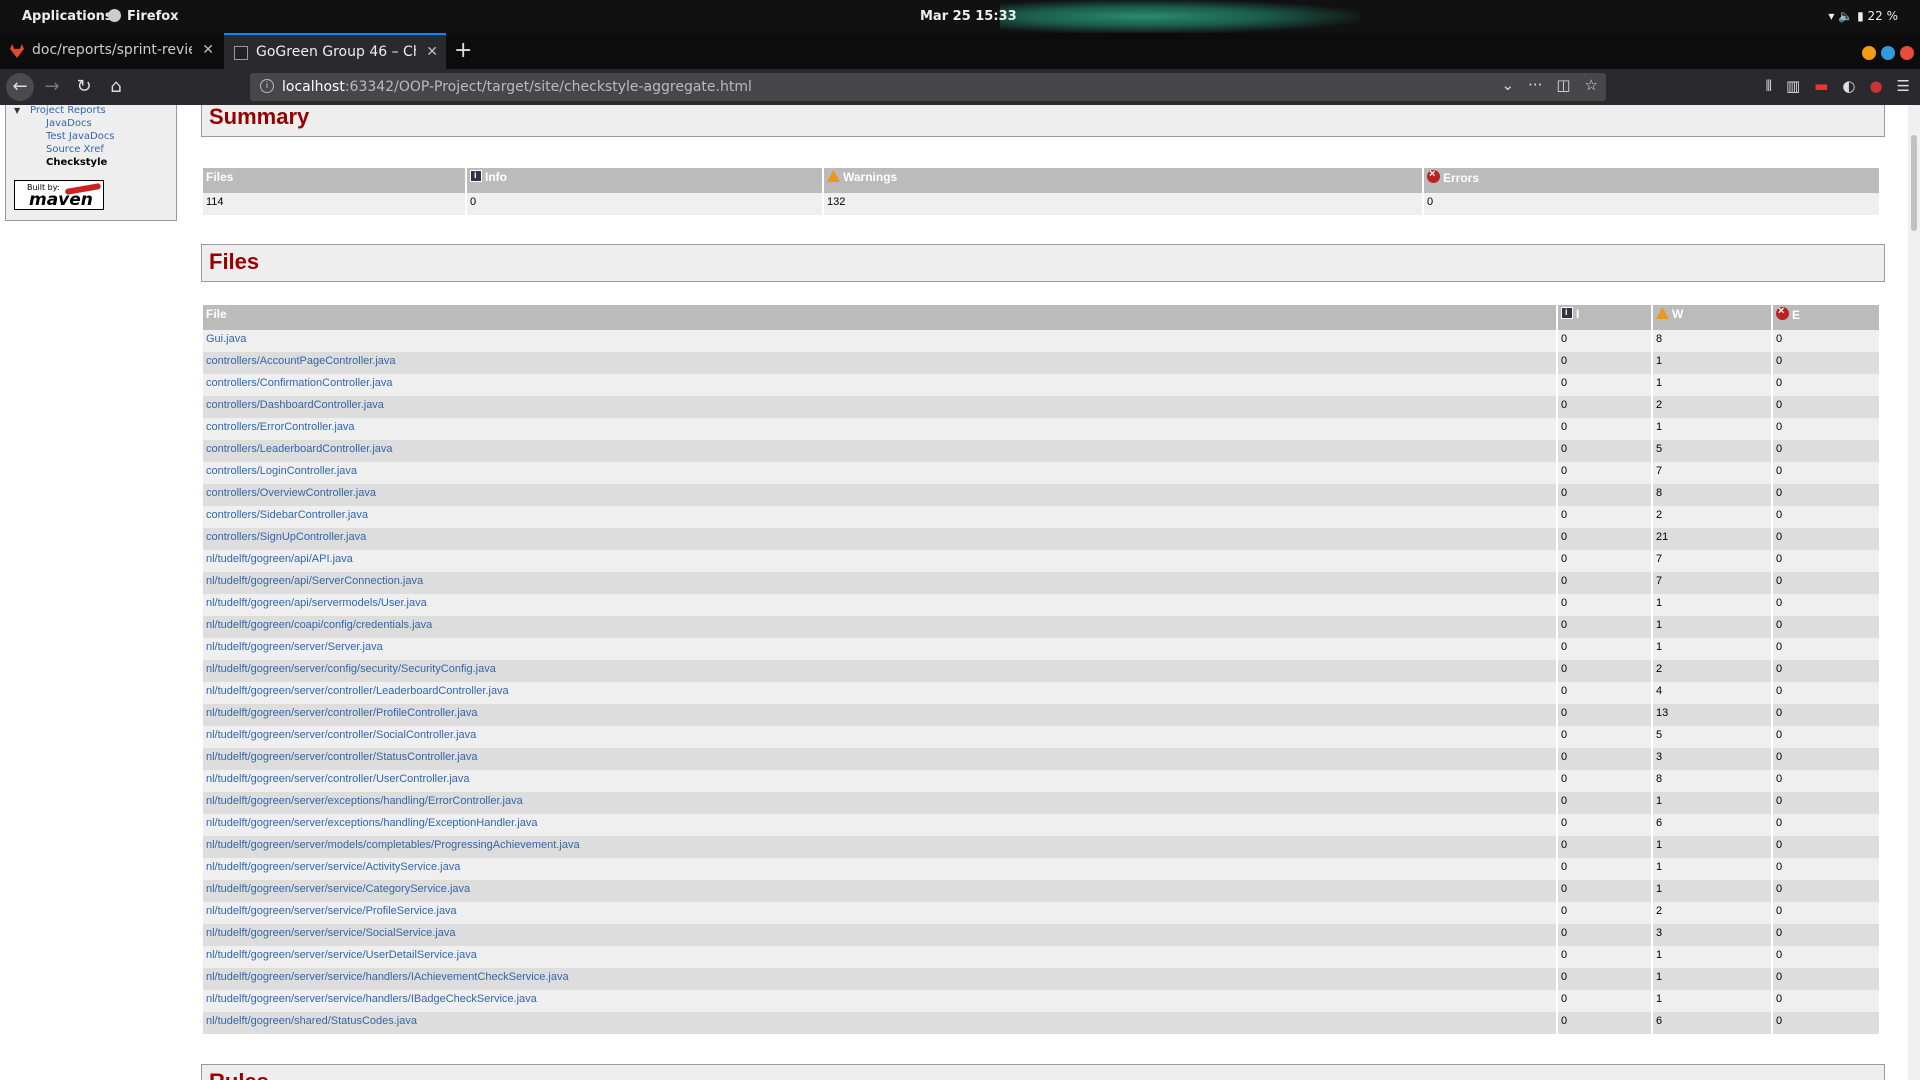 The height and width of the screenshot is (1080, 1920). What do you see at coordinates (463, 50) in the screenshot?
I see `new-tab-button: +` at bounding box center [463, 50].